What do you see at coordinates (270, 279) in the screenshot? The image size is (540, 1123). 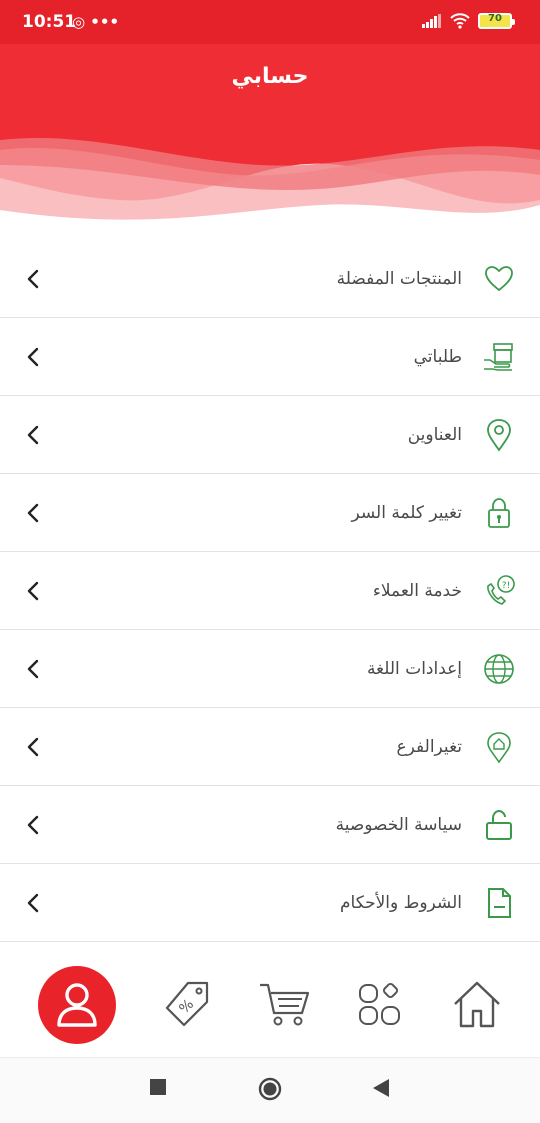 I see `menu-item-favorites: المنتجات المفضلة` at bounding box center [270, 279].